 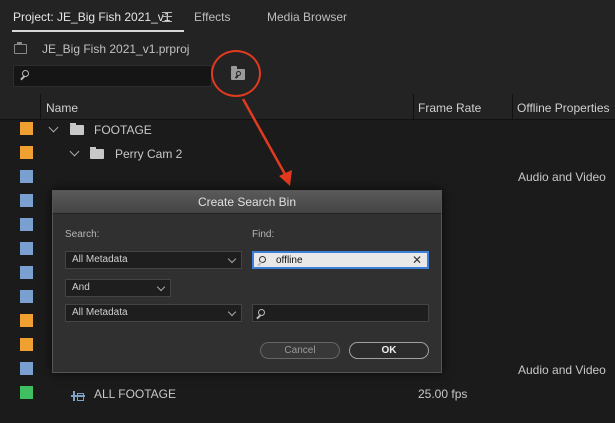 What do you see at coordinates (212, 17) in the screenshot?
I see `tab-effects: Effects` at bounding box center [212, 17].